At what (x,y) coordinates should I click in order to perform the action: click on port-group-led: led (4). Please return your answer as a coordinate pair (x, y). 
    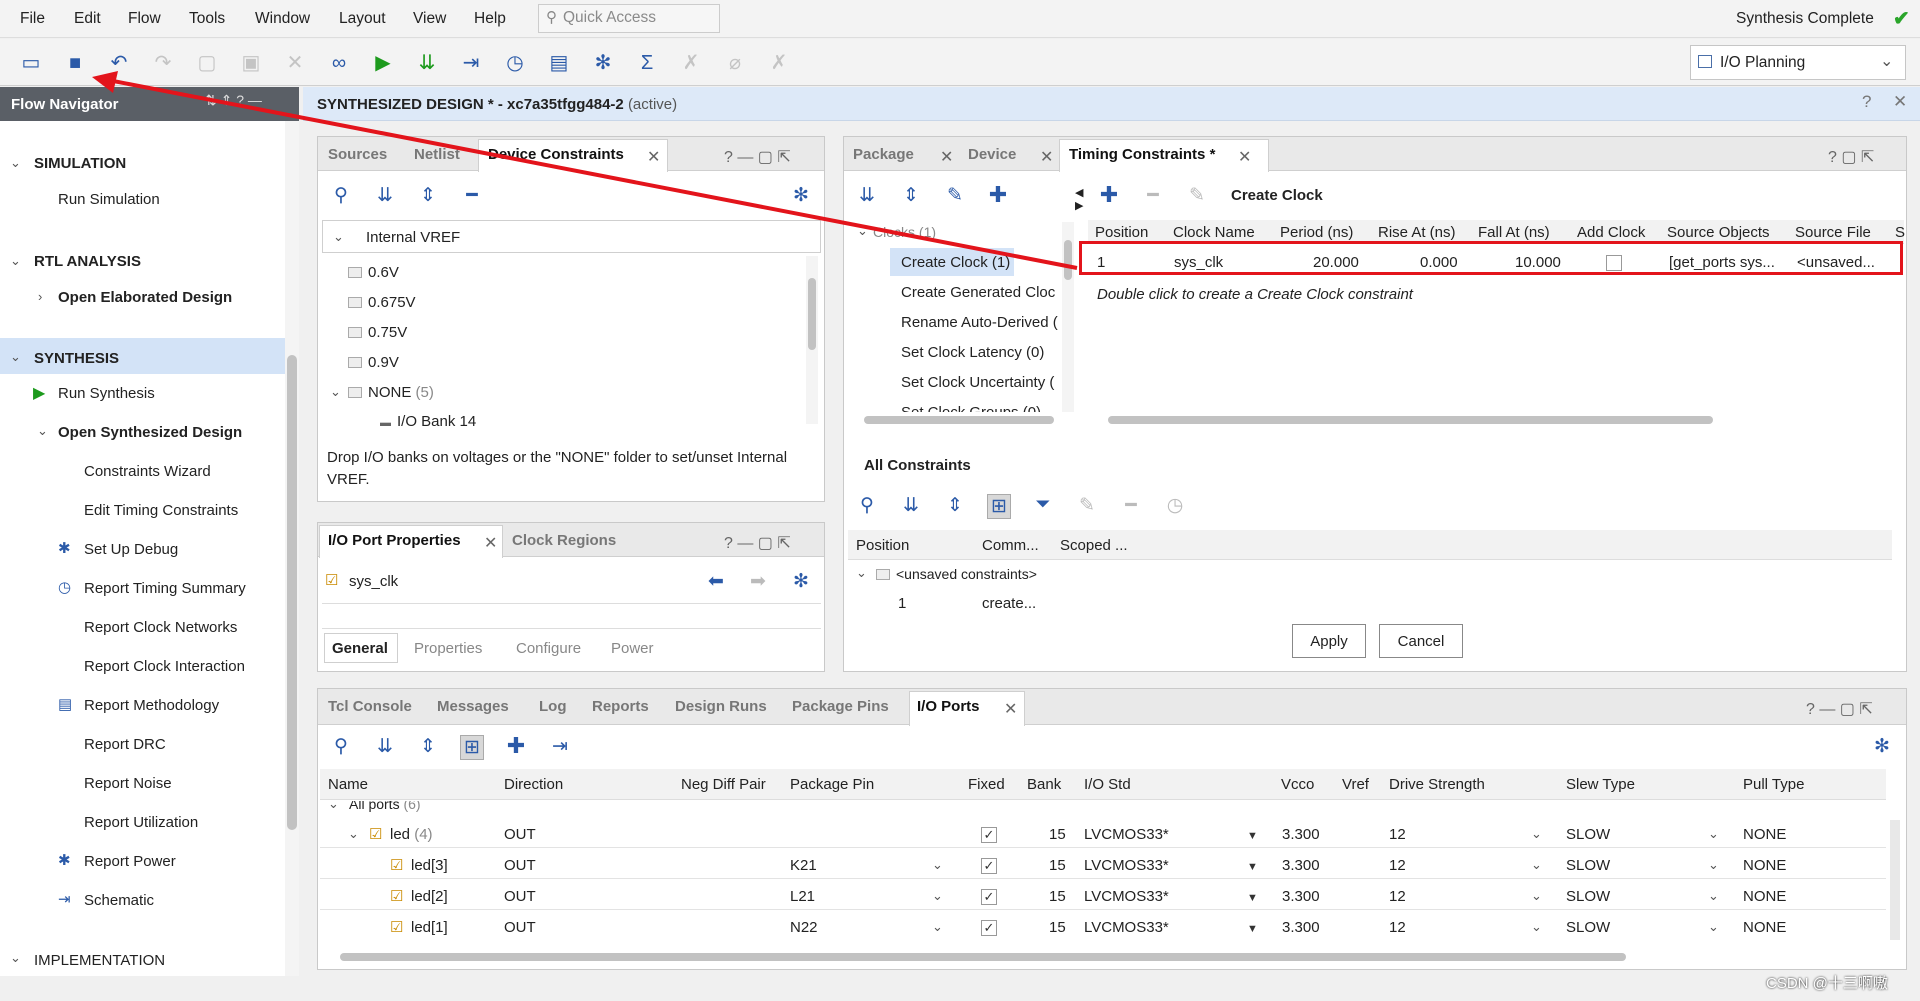
    Looking at the image, I should click on (411, 834).